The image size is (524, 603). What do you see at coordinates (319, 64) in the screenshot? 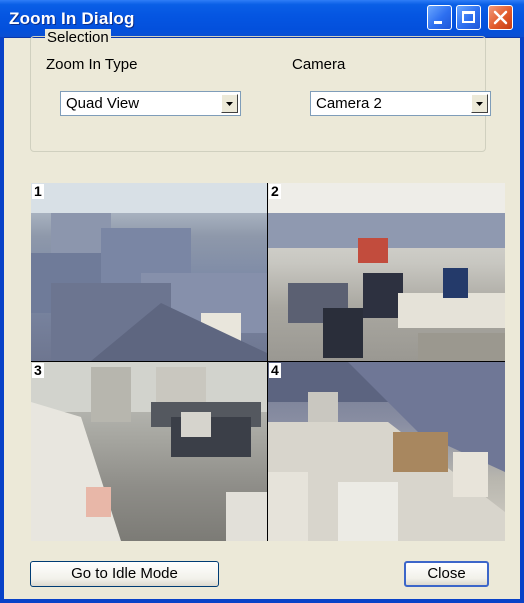
I see `camera-label: Camera` at bounding box center [319, 64].